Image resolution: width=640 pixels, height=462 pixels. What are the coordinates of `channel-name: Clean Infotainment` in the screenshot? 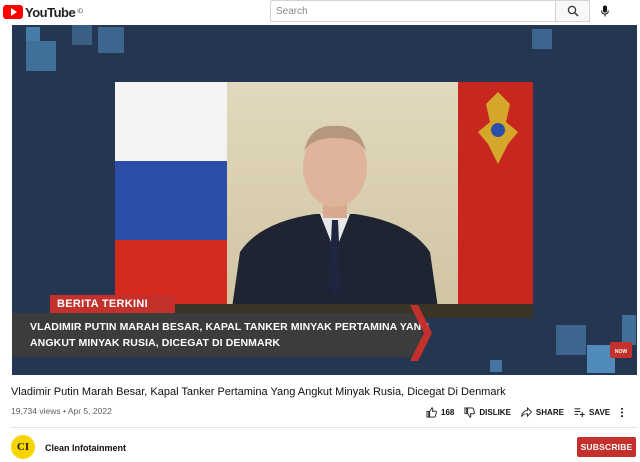 It's located at (85, 448).